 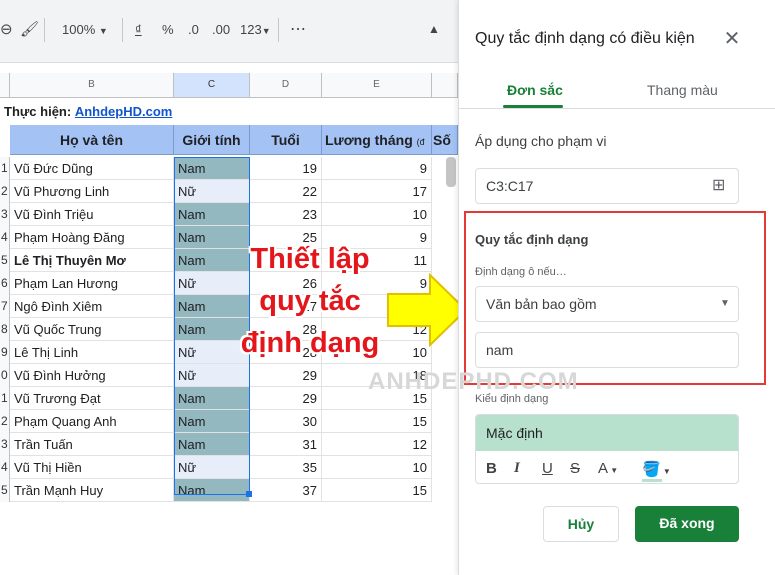 What do you see at coordinates (92, 329) in the screenshot?
I see `cell-name: Vũ Quốc Trung` at bounding box center [92, 329].